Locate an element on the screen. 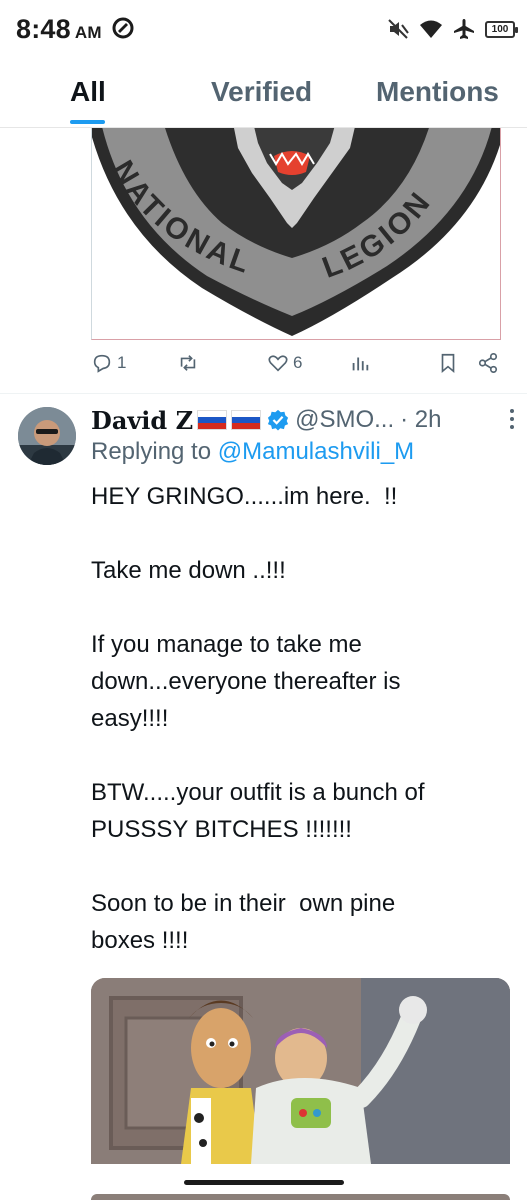 The width and height of the screenshot is (527, 1200). tweet-text-line: PUSSSY BITCHES !!!!!!! is located at coordinates (221, 829).